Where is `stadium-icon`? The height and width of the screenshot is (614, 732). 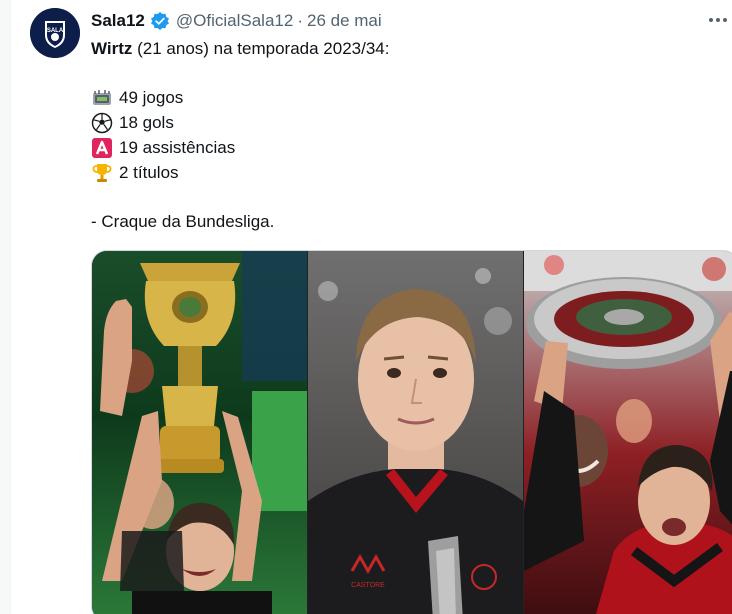 stadium-icon is located at coordinates (102, 98).